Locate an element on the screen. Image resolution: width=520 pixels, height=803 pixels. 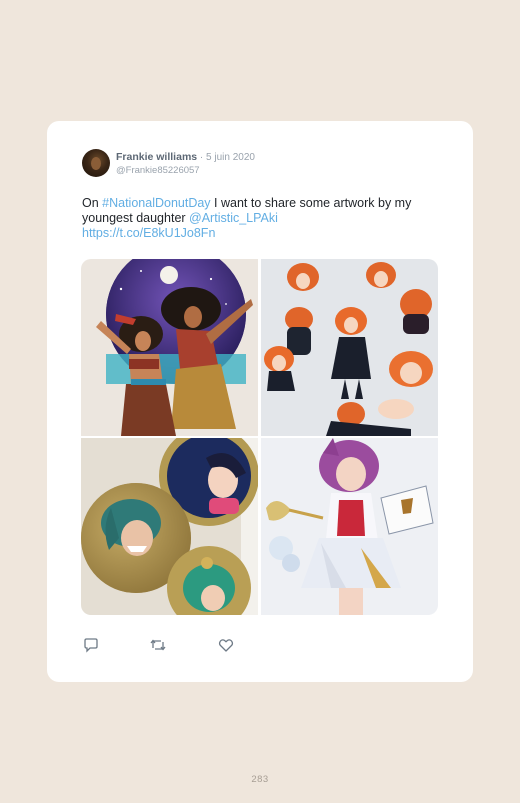
tweet-text-part-1: On is located at coordinates (92, 203).